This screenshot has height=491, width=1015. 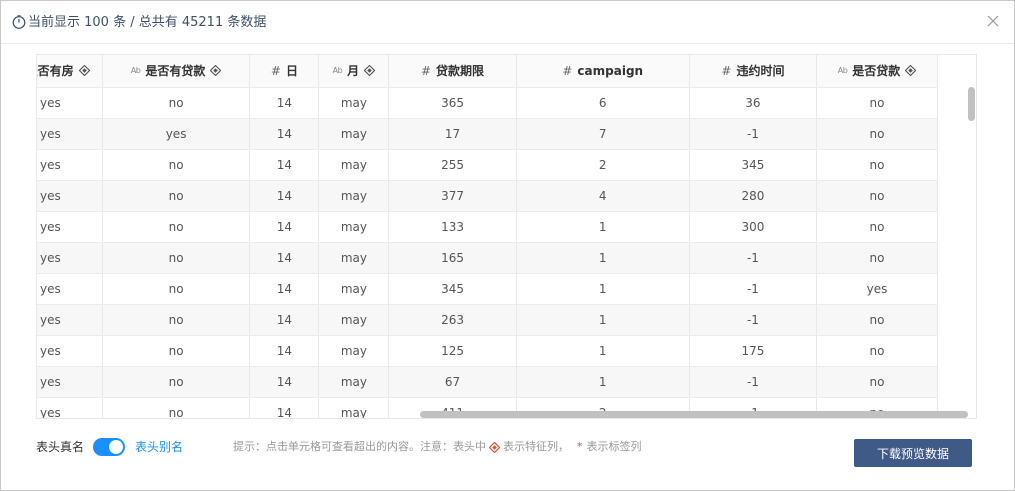 What do you see at coordinates (452, 258) in the screenshot?
I see `table-cell: 165` at bounding box center [452, 258].